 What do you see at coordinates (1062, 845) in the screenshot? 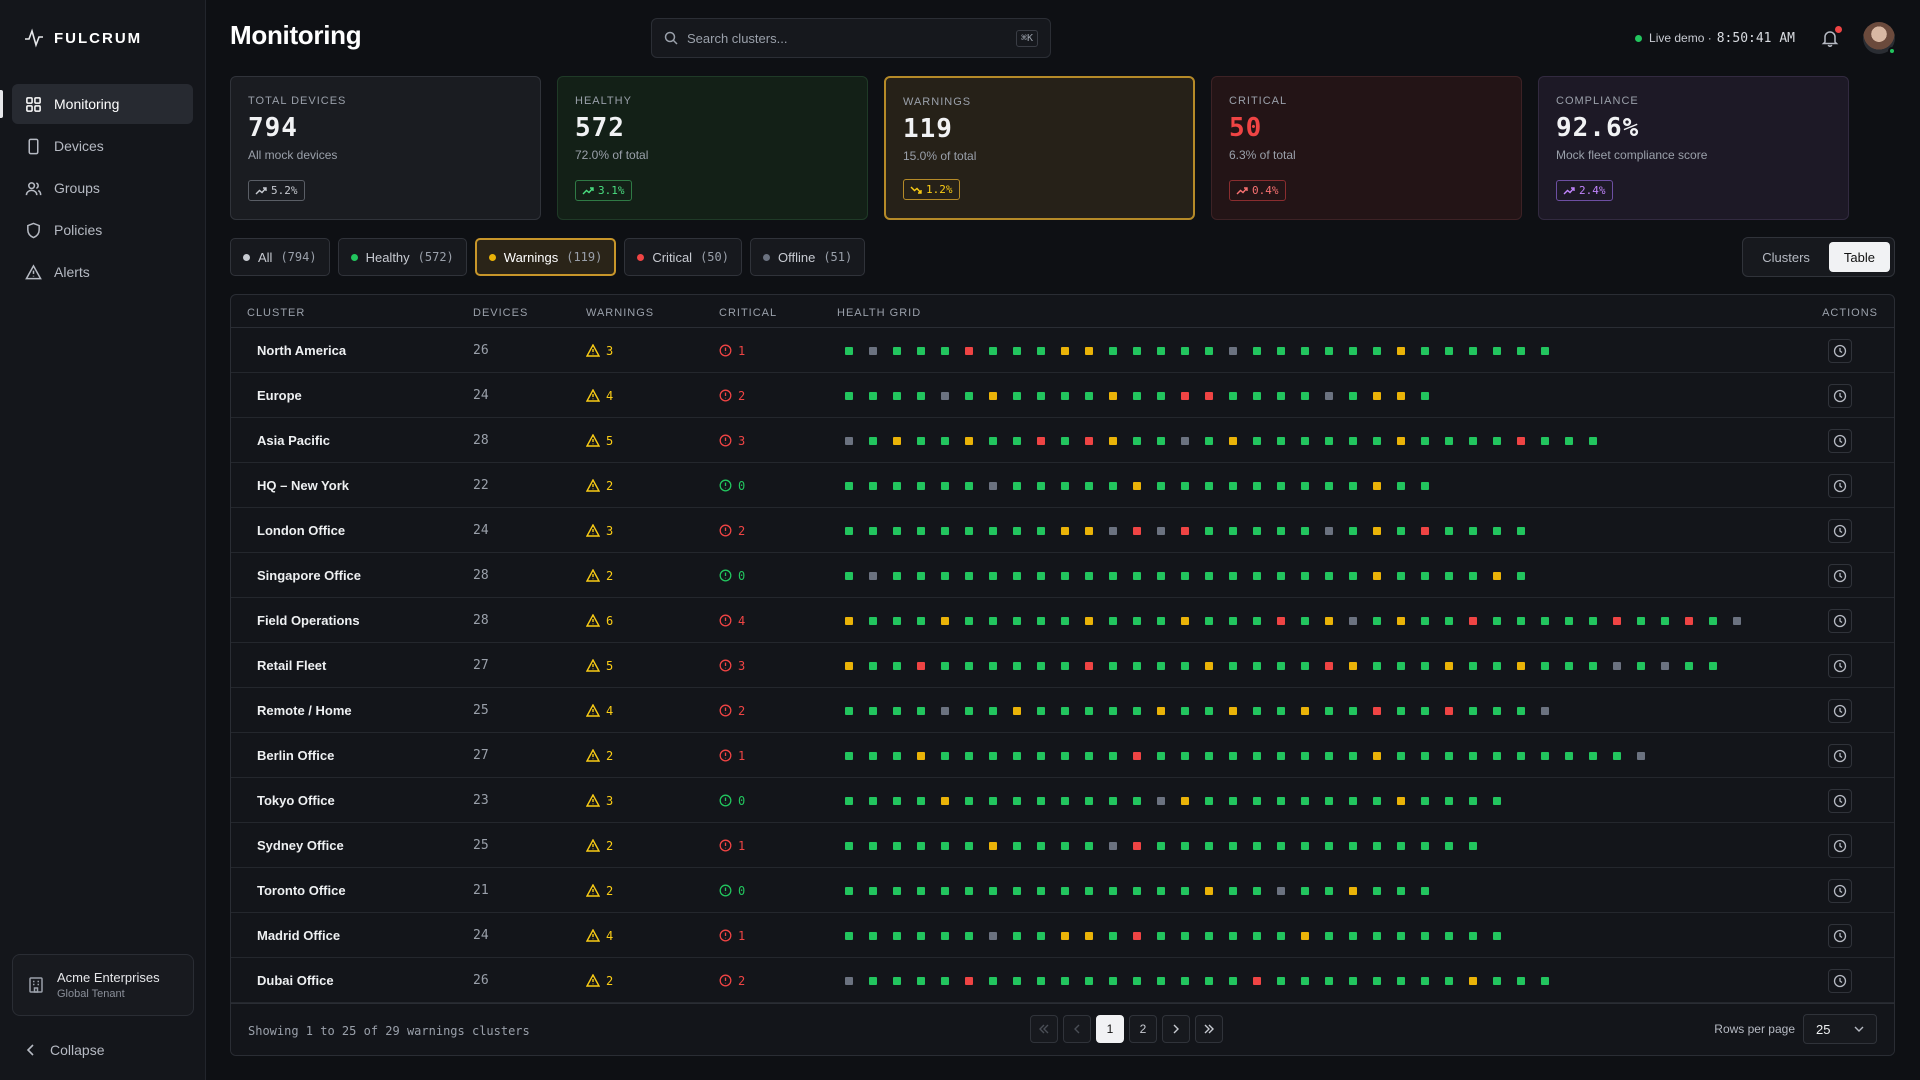
I see `table-row: Sydney Office 25 2 1` at bounding box center [1062, 845].